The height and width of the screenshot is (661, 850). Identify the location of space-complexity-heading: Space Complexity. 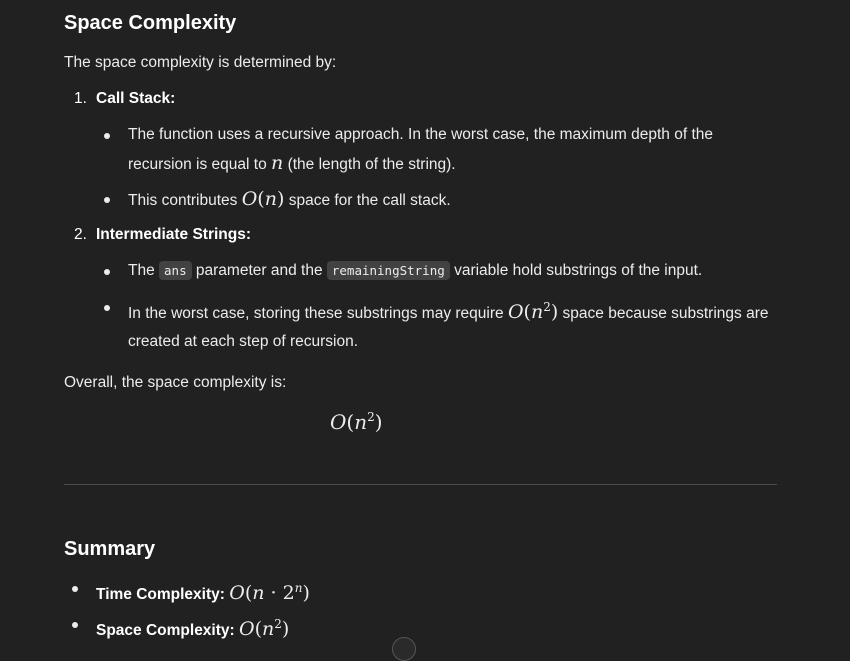
(150, 23).